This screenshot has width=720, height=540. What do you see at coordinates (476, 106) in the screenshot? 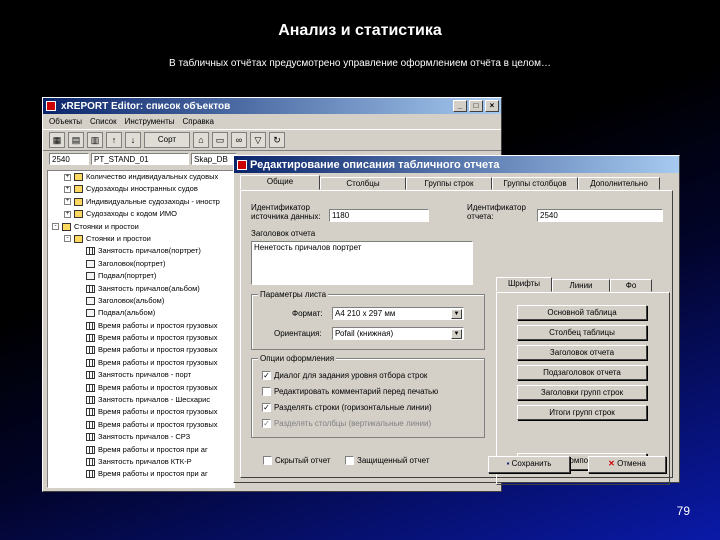
I see `maximize-button: □` at bounding box center [476, 106].